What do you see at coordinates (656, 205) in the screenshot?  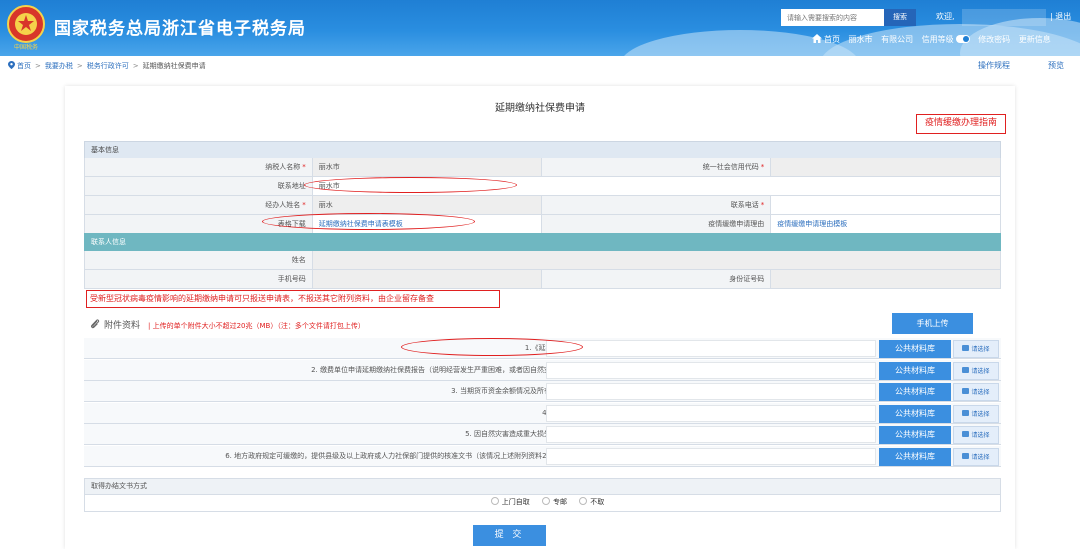 I see `phone-label: 联系电话 *` at bounding box center [656, 205].